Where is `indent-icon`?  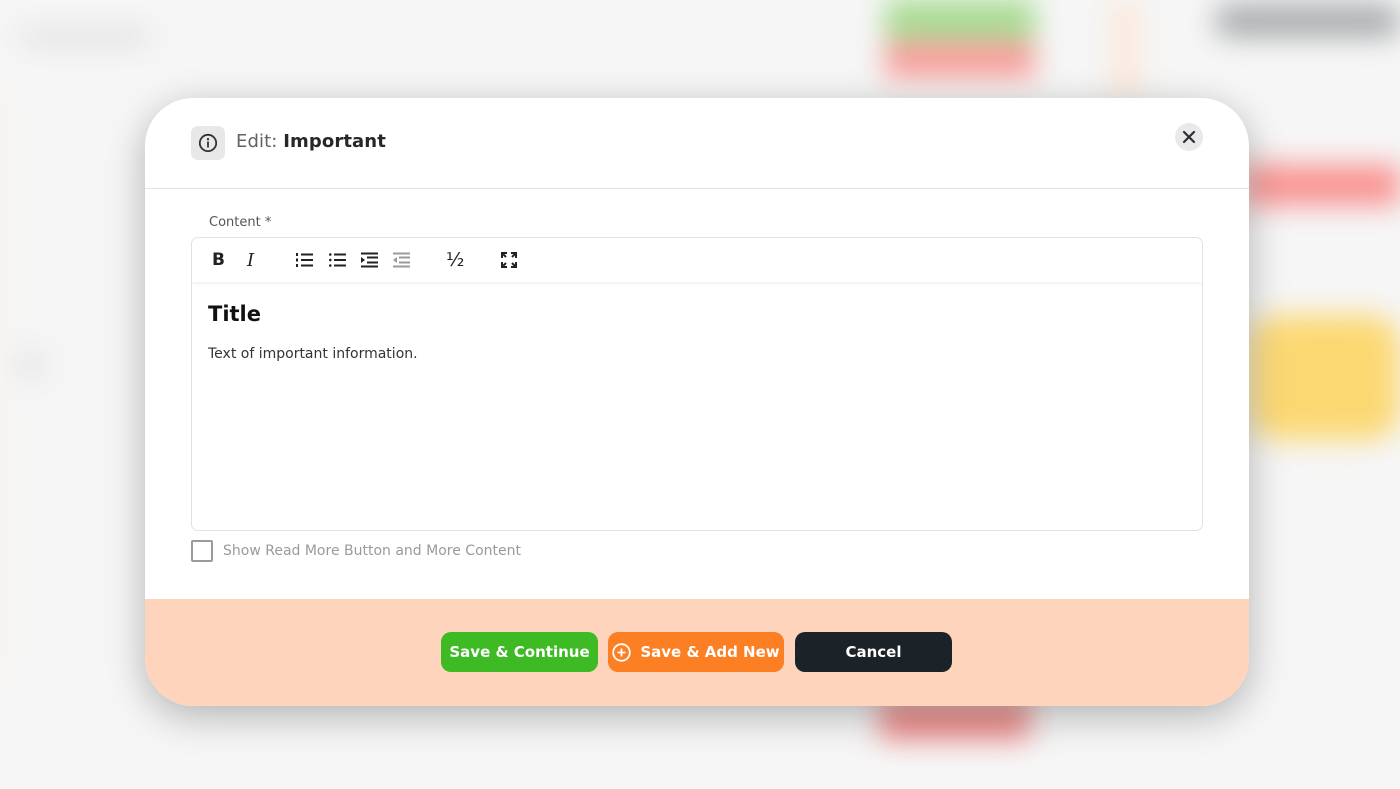
indent-icon is located at coordinates (369, 260).